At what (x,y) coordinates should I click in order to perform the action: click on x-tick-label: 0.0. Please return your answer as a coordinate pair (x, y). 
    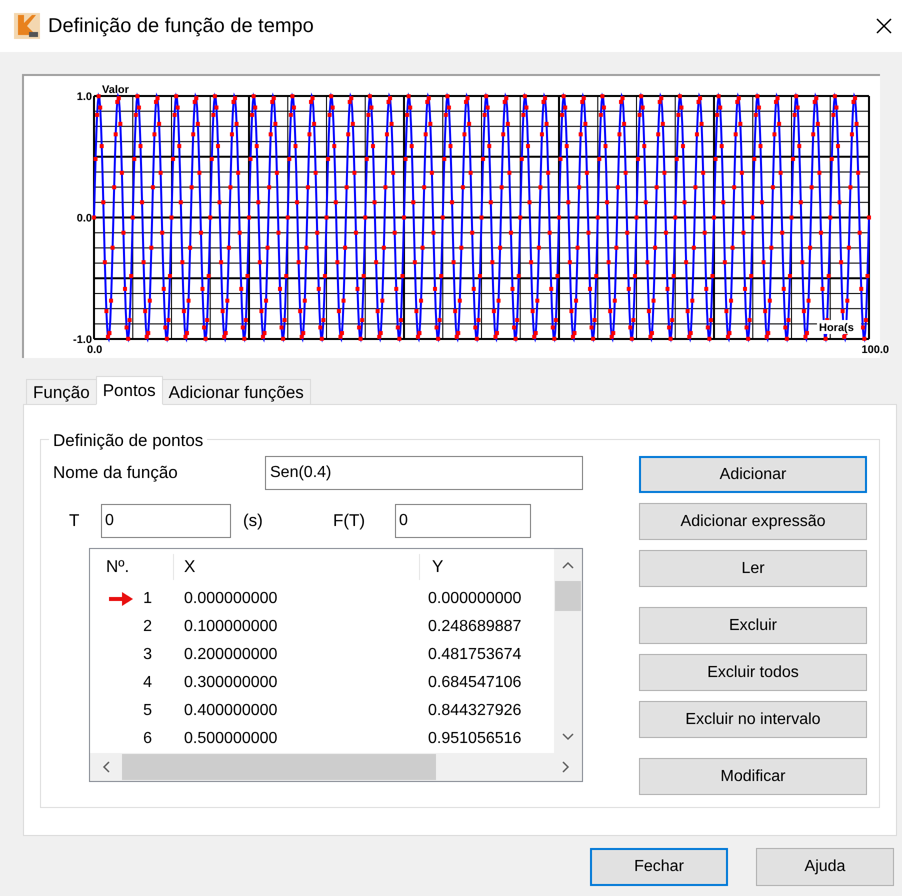
    Looking at the image, I should click on (94, 350).